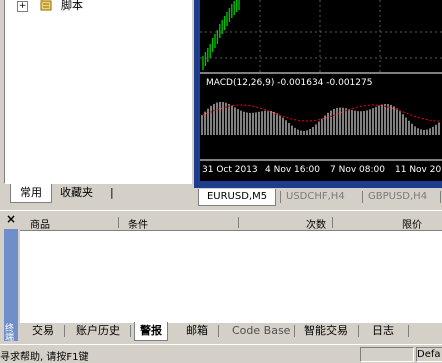 The width and height of the screenshot is (442, 363). Describe the element at coordinates (44, 357) in the screenshot. I see `status-help-text: 寻求帮助, 请按F1键` at that location.